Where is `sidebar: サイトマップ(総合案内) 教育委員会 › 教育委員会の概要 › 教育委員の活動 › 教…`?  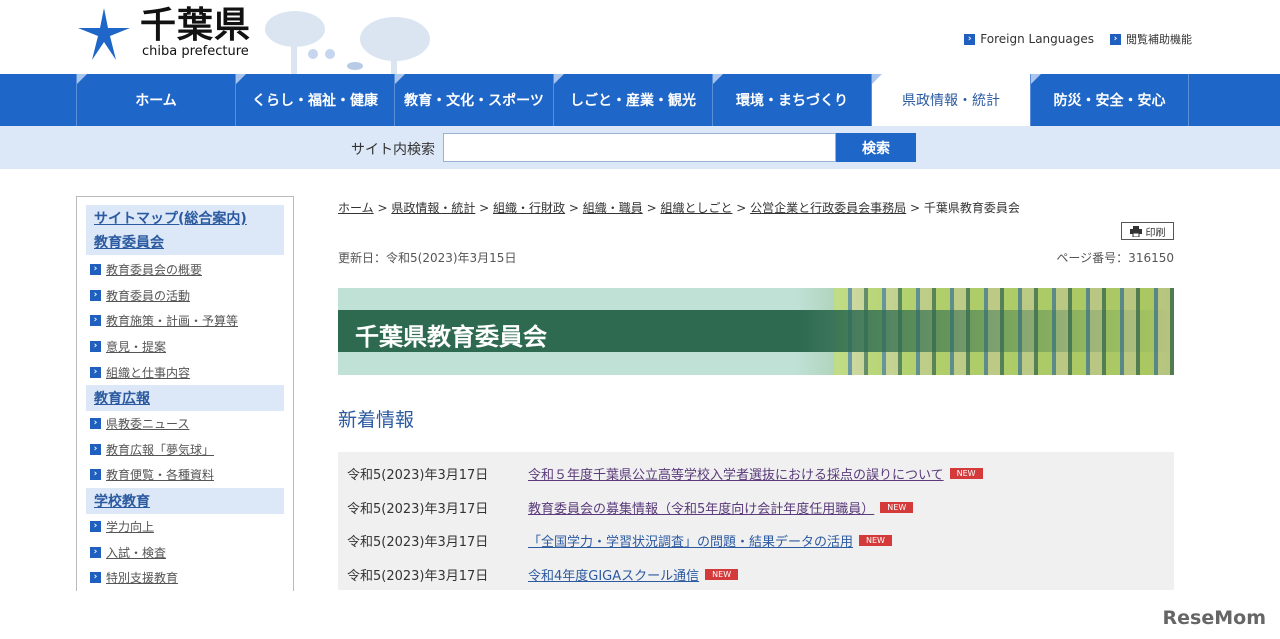
sidebar: サイトマップ(総合案内) 教育委員会 › 教育委員会の概要 › 教育委員の活動 › 教… is located at coordinates (185, 393).